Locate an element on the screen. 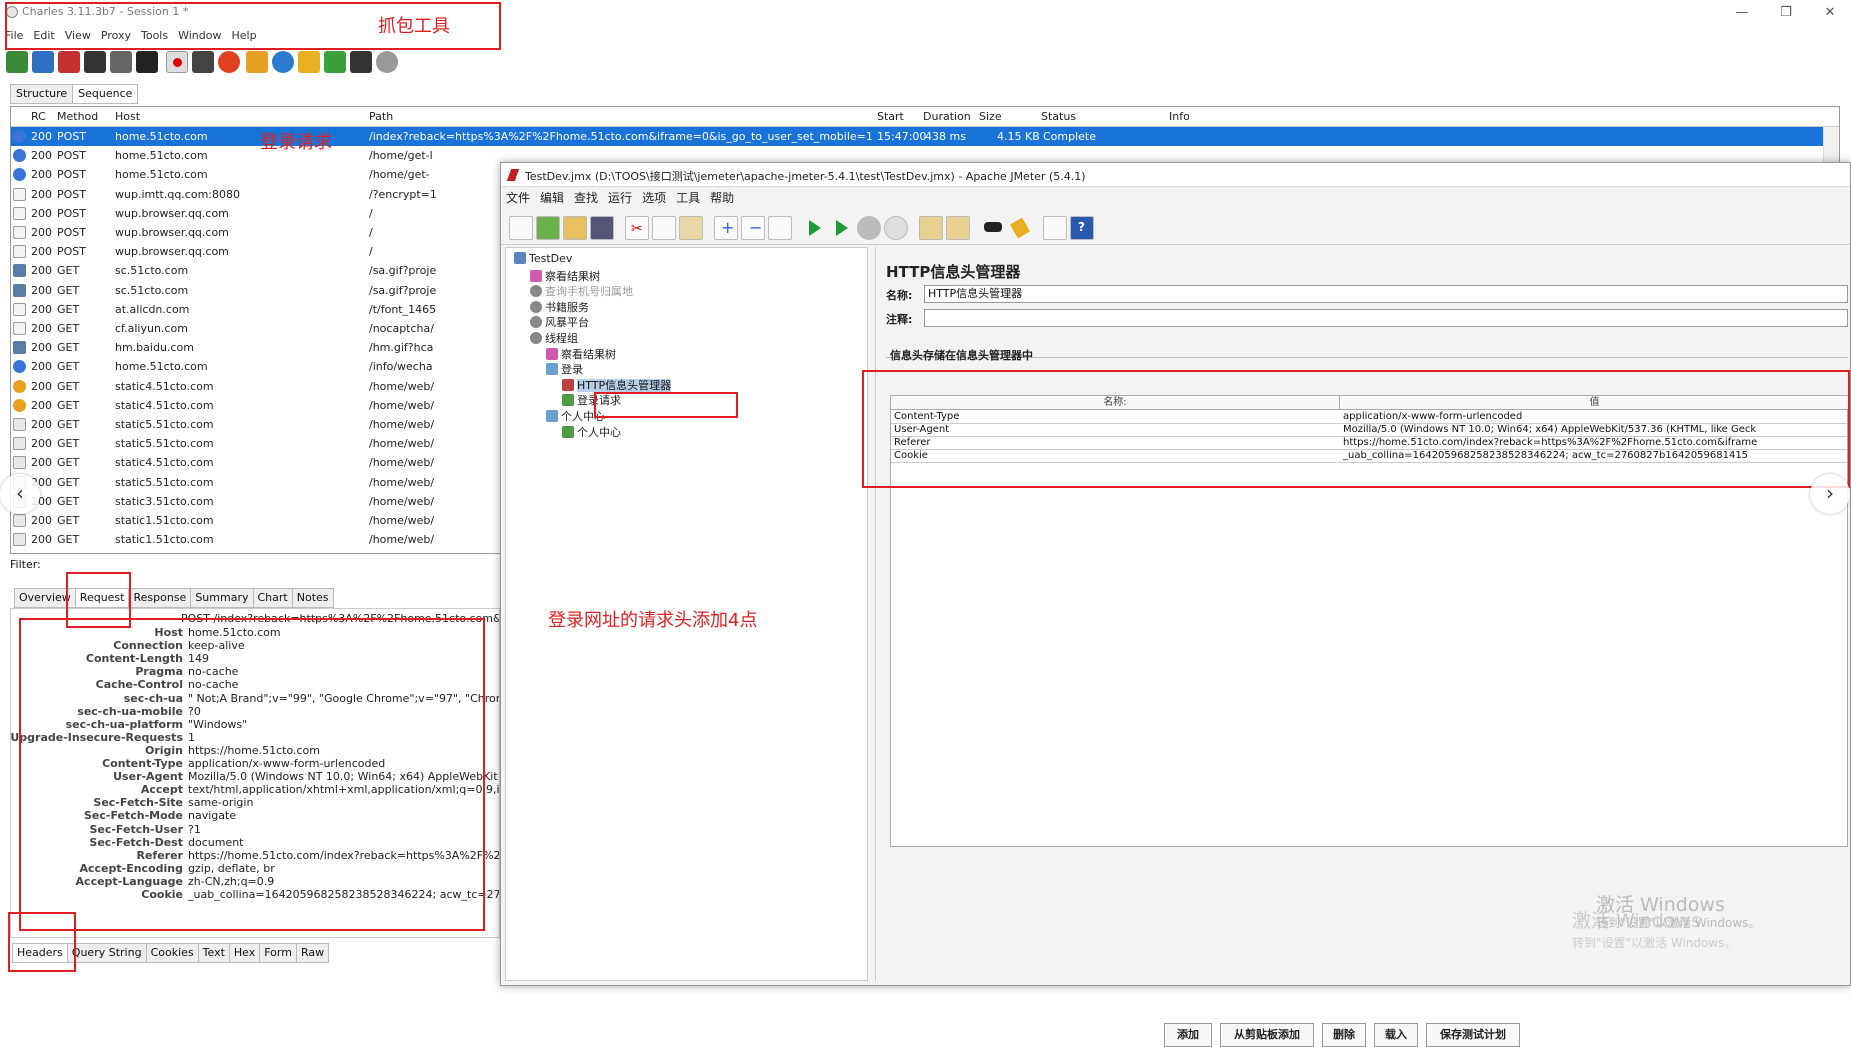  tree-node: 登录 is located at coordinates (564, 369).